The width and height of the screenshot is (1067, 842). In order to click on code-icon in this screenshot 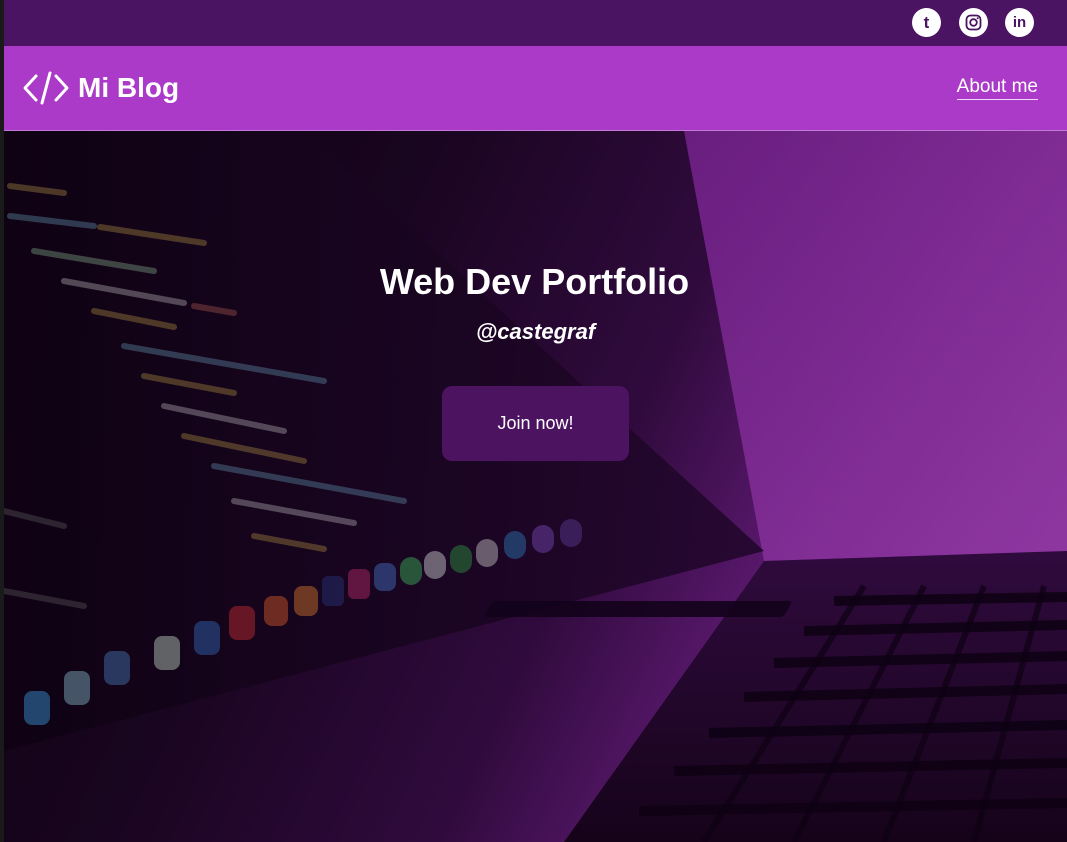, I will do `click(46, 88)`.